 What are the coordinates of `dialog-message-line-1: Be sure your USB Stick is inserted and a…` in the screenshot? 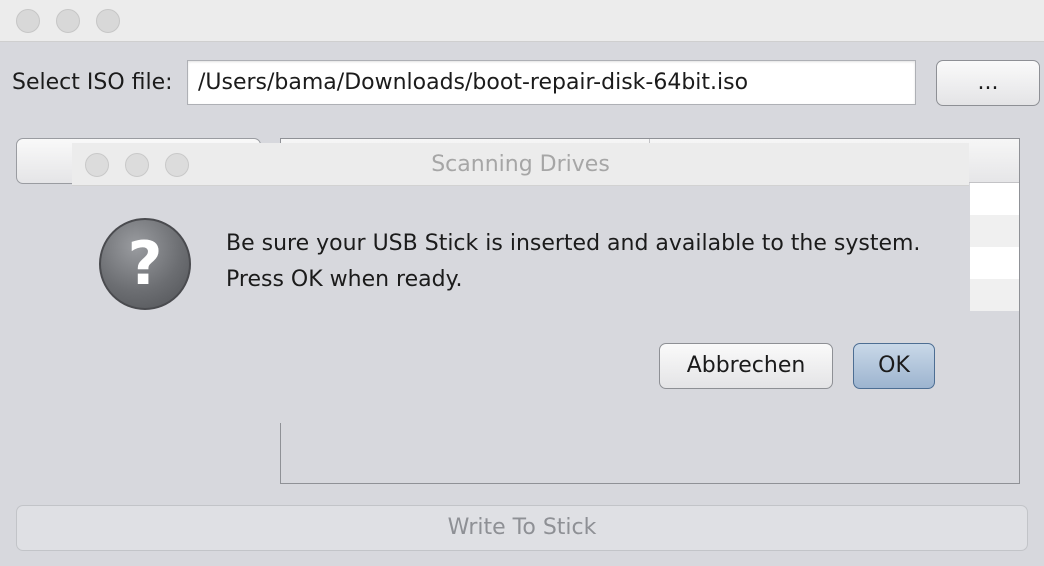 It's located at (573, 243).